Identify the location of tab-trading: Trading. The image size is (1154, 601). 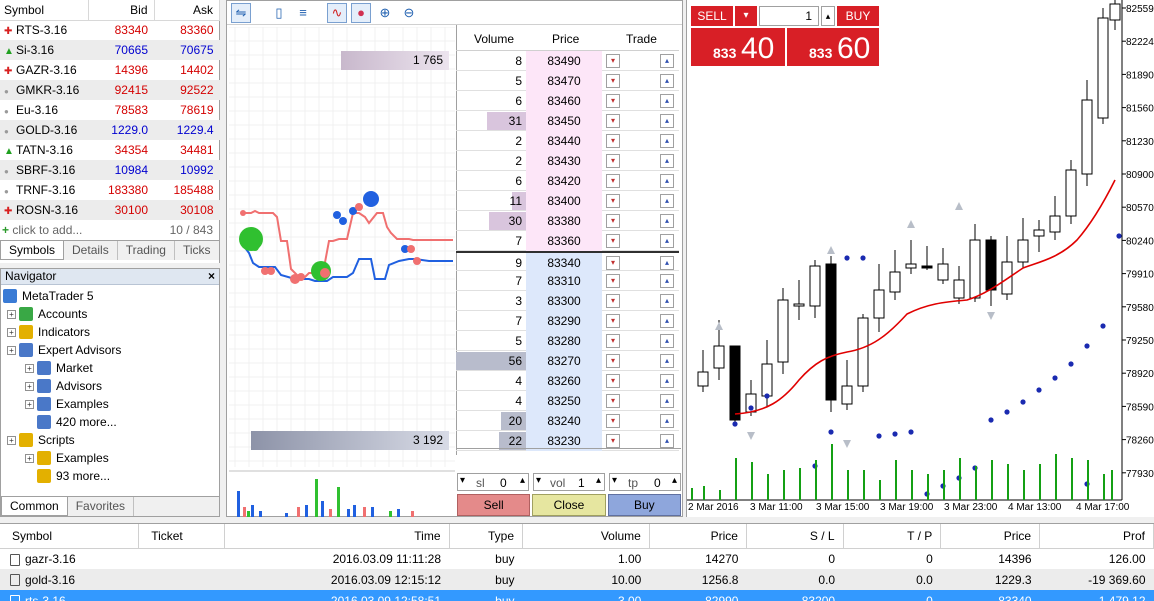
(146, 250).